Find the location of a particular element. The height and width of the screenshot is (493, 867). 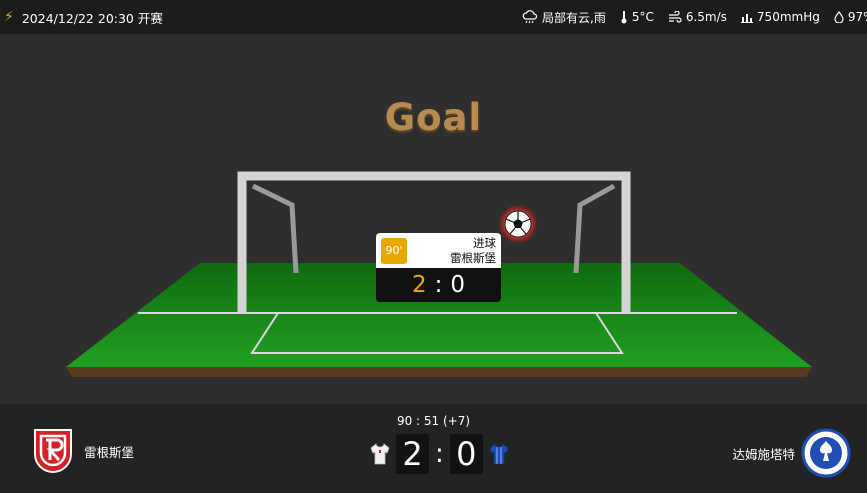

home-team-logo is located at coordinates (53, 451).